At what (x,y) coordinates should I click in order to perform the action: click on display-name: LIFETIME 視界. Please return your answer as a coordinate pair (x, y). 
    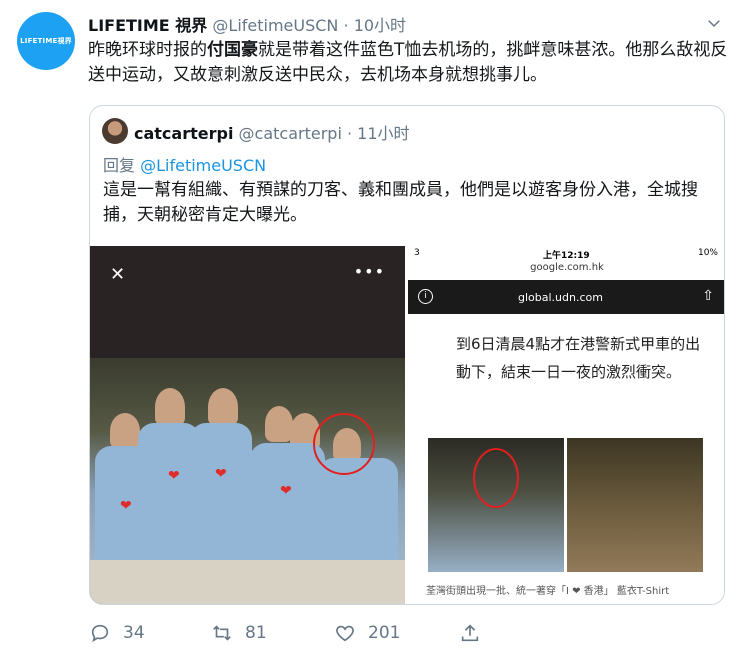
    Looking at the image, I should click on (147, 25).